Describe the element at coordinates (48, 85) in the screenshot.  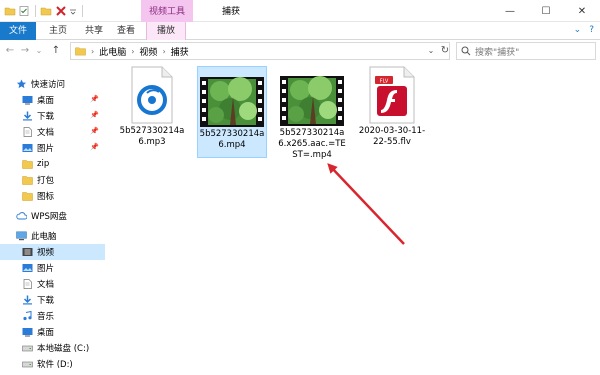
I see `sidebar-item-label: 快速访问` at that location.